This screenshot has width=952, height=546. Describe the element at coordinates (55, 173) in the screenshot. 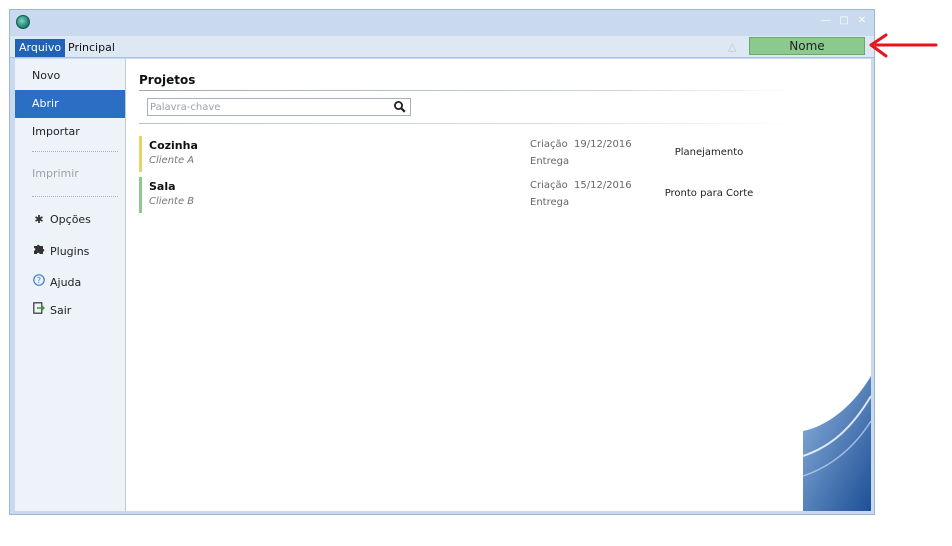

I see `sidebar-item-label: Imprimir` at that location.